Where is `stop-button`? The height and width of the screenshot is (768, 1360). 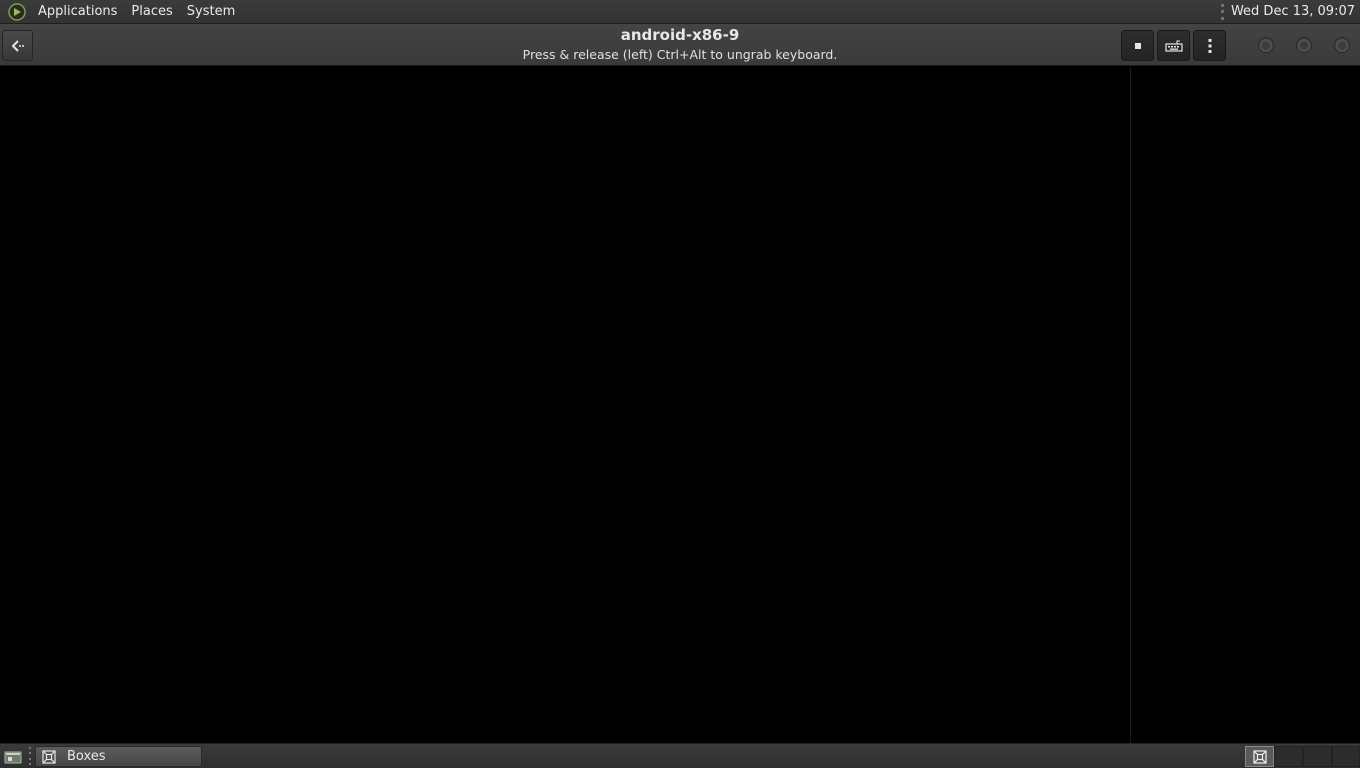
stop-button is located at coordinates (1137, 45).